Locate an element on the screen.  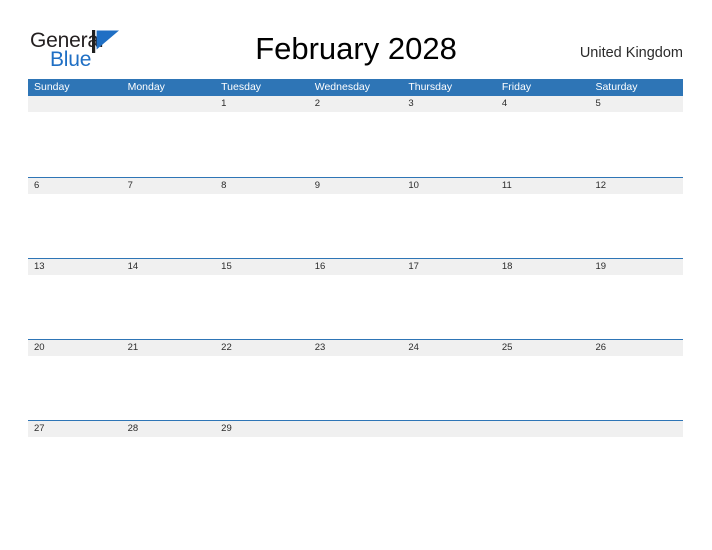
weekday-header-monday: Monday is located at coordinates (146, 87).